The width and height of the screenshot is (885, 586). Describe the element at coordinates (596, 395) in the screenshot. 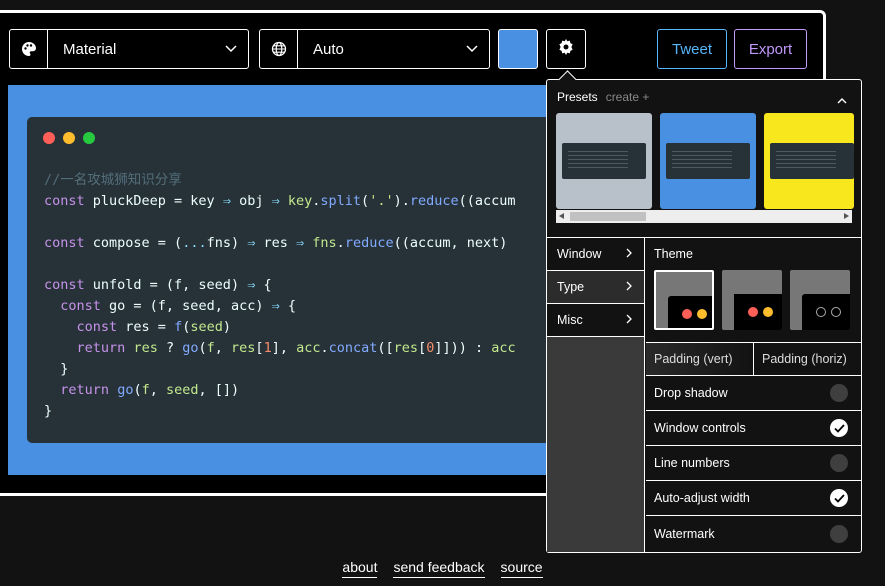

I see `settings-menu: Window Type Misc` at that location.